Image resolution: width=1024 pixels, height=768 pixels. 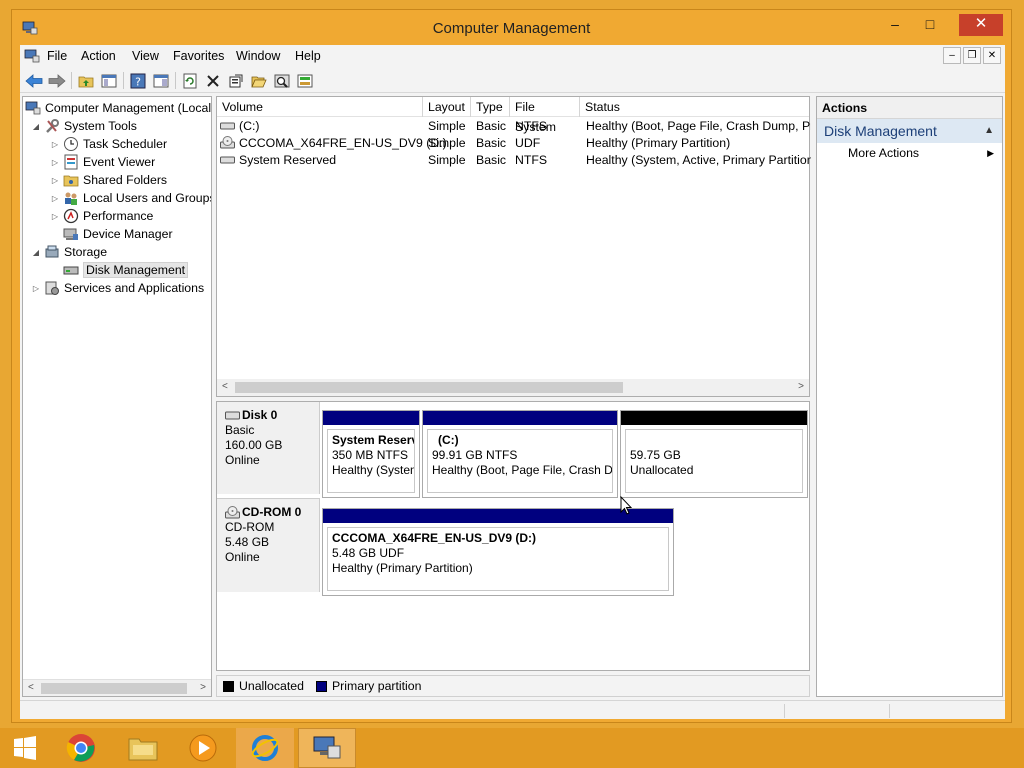 I want to click on more-actions-item: More Actions ▶, so click(x=909, y=153).